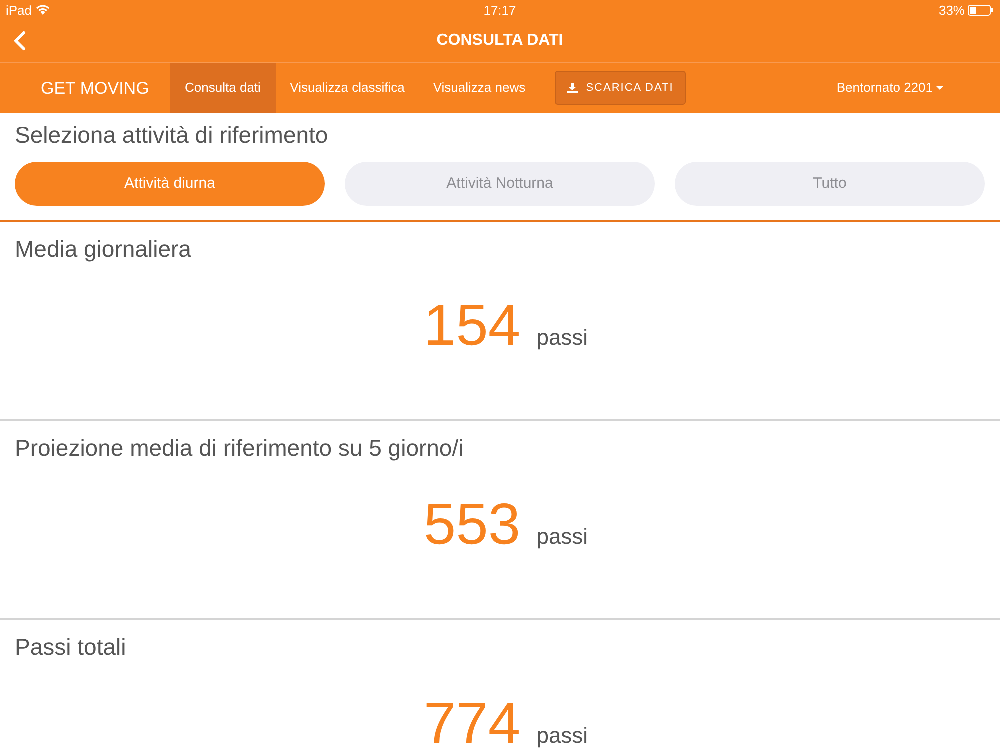 Image resolution: width=1000 pixels, height=750 pixels. Describe the element at coordinates (223, 88) in the screenshot. I see `nav-tab: Consulta dati` at that location.